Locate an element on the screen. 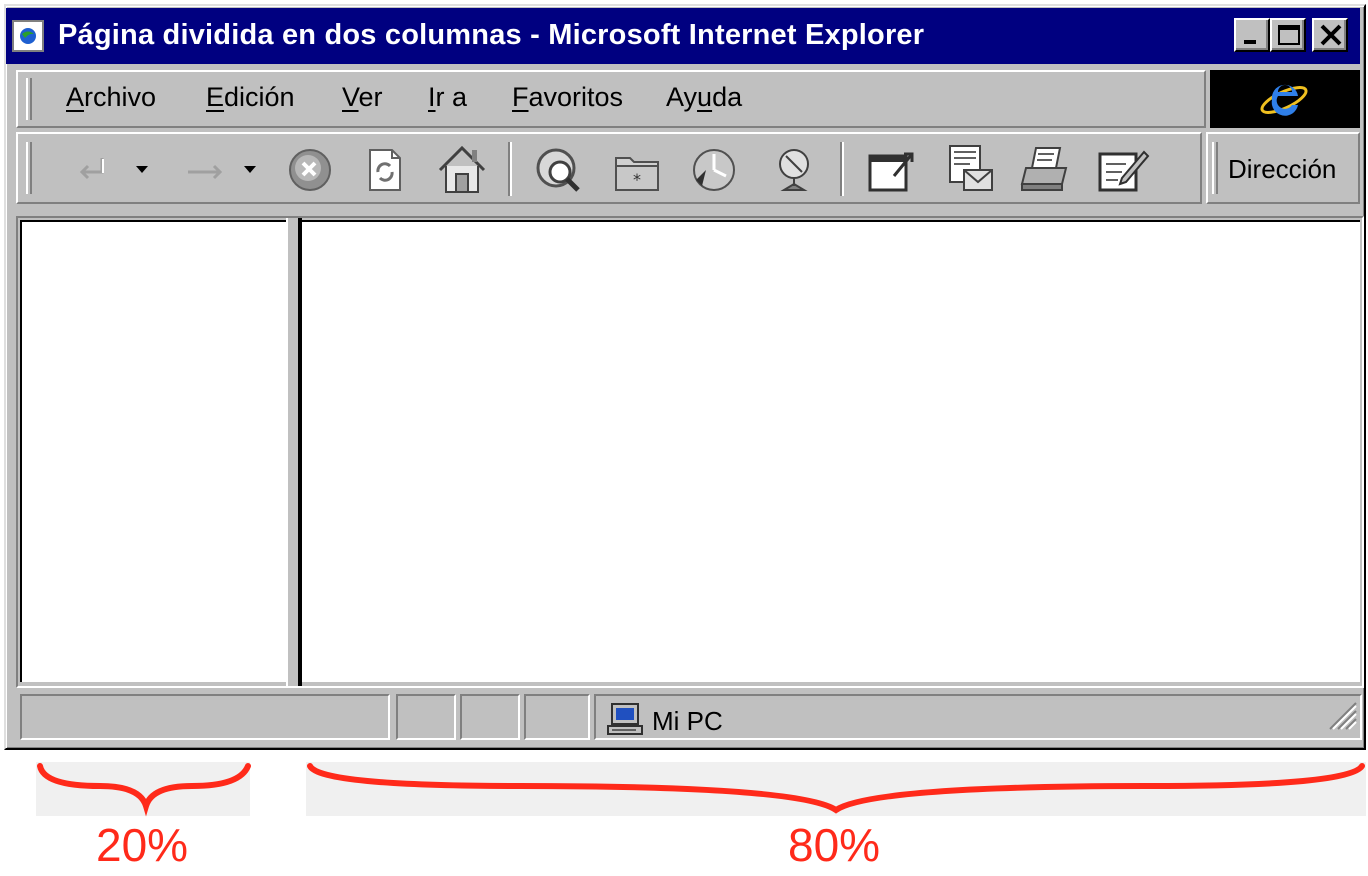 This screenshot has height=876, width=1368. forward-dropdown-icon is located at coordinates (250, 169).